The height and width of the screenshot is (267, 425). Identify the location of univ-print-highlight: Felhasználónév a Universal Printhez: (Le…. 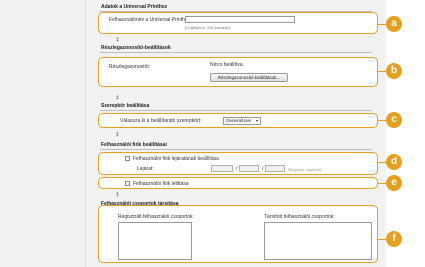
(238, 23).